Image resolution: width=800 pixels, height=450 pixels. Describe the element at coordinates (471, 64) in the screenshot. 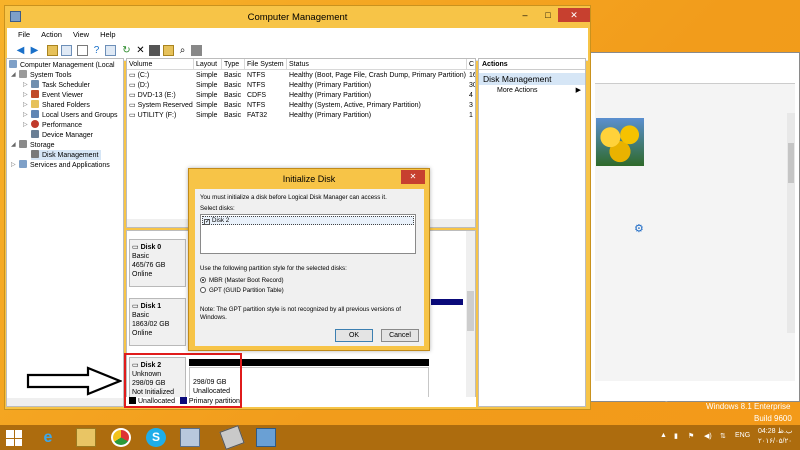

I see `column-header-capacity: C` at that location.